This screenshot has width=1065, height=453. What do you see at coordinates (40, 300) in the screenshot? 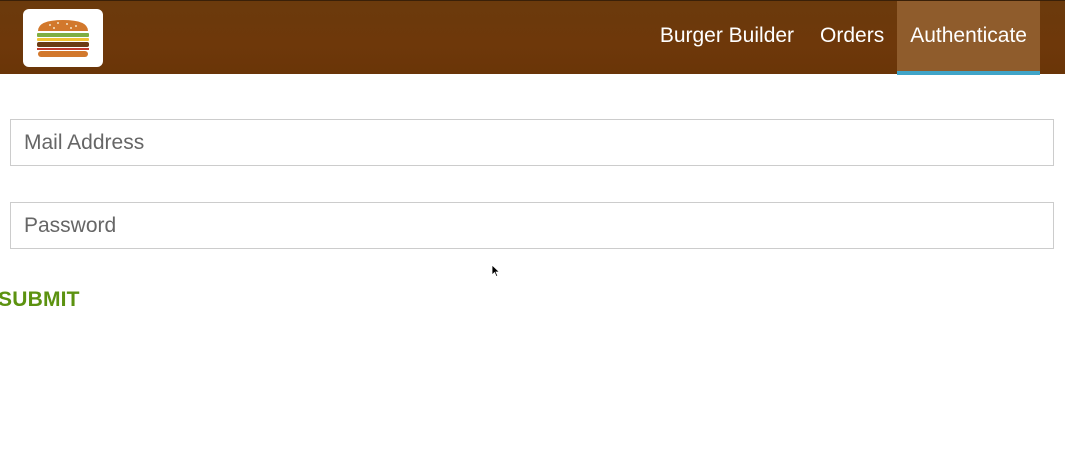
I see `submit-button: SUBMIT` at bounding box center [40, 300].